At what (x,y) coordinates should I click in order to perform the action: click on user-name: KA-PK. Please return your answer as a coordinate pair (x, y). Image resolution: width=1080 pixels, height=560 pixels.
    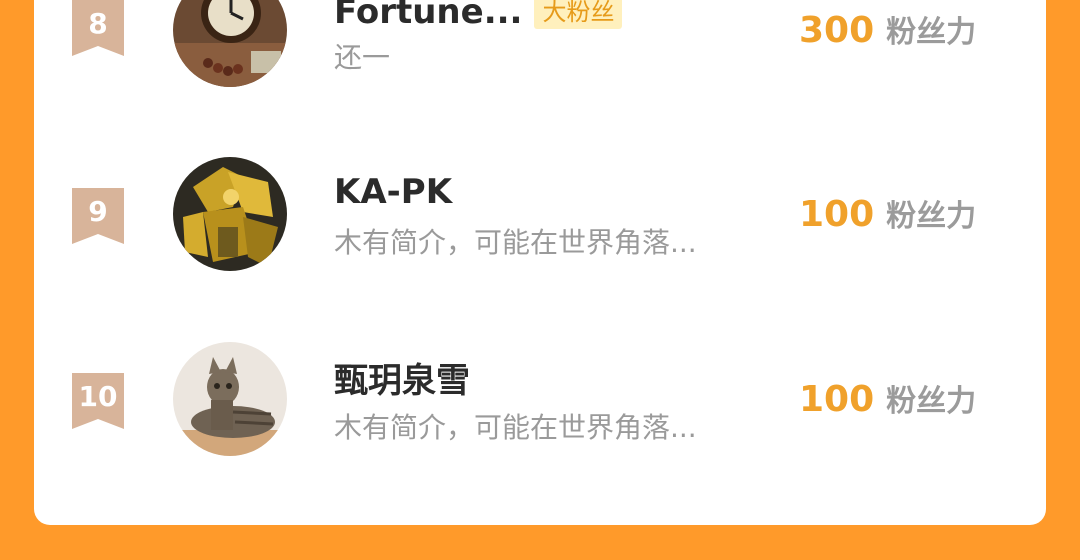
    Looking at the image, I should click on (393, 192).